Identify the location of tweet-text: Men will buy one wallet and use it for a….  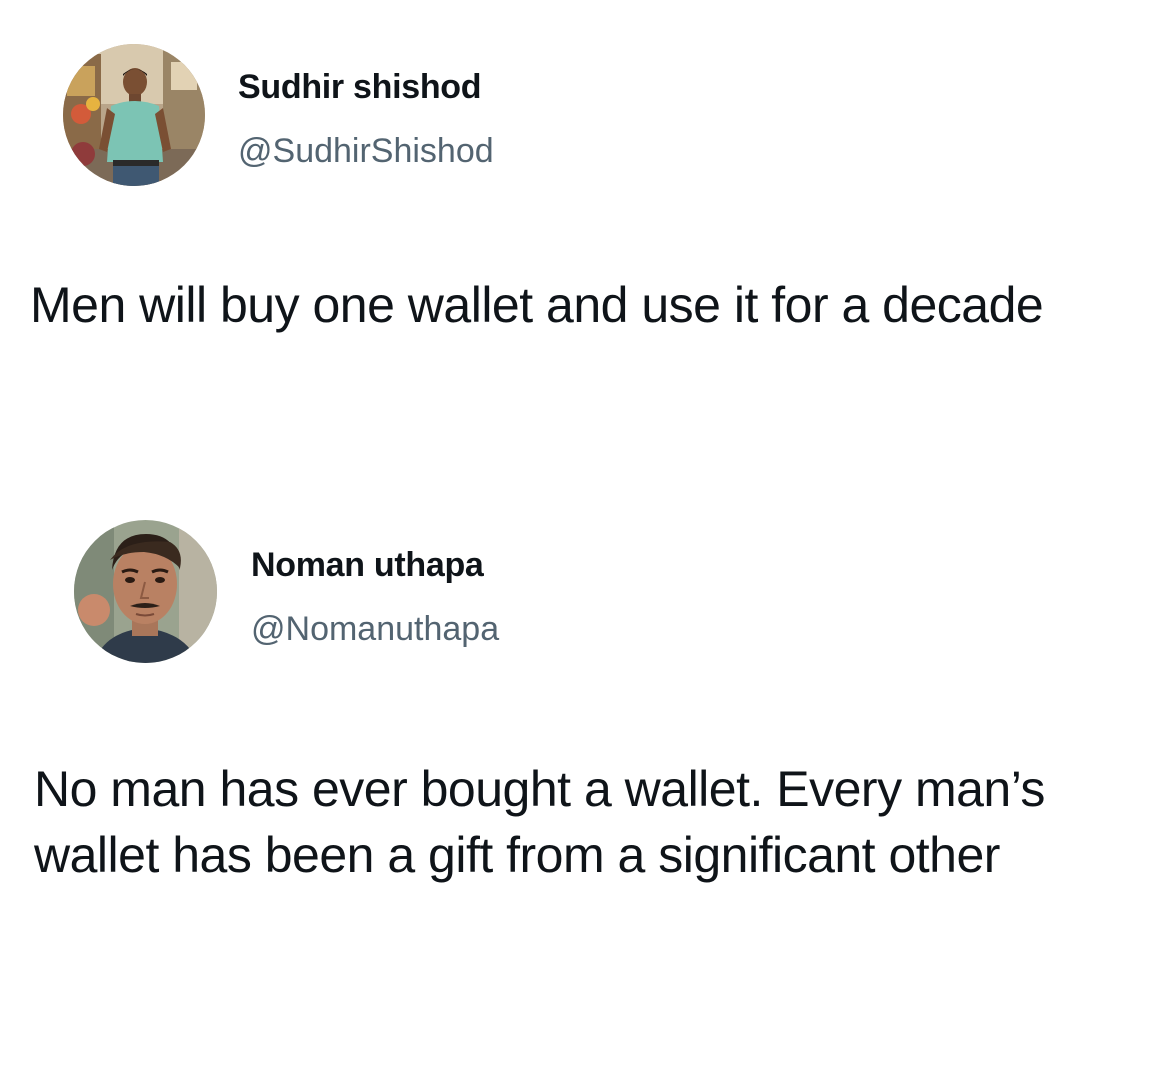
(537, 305).